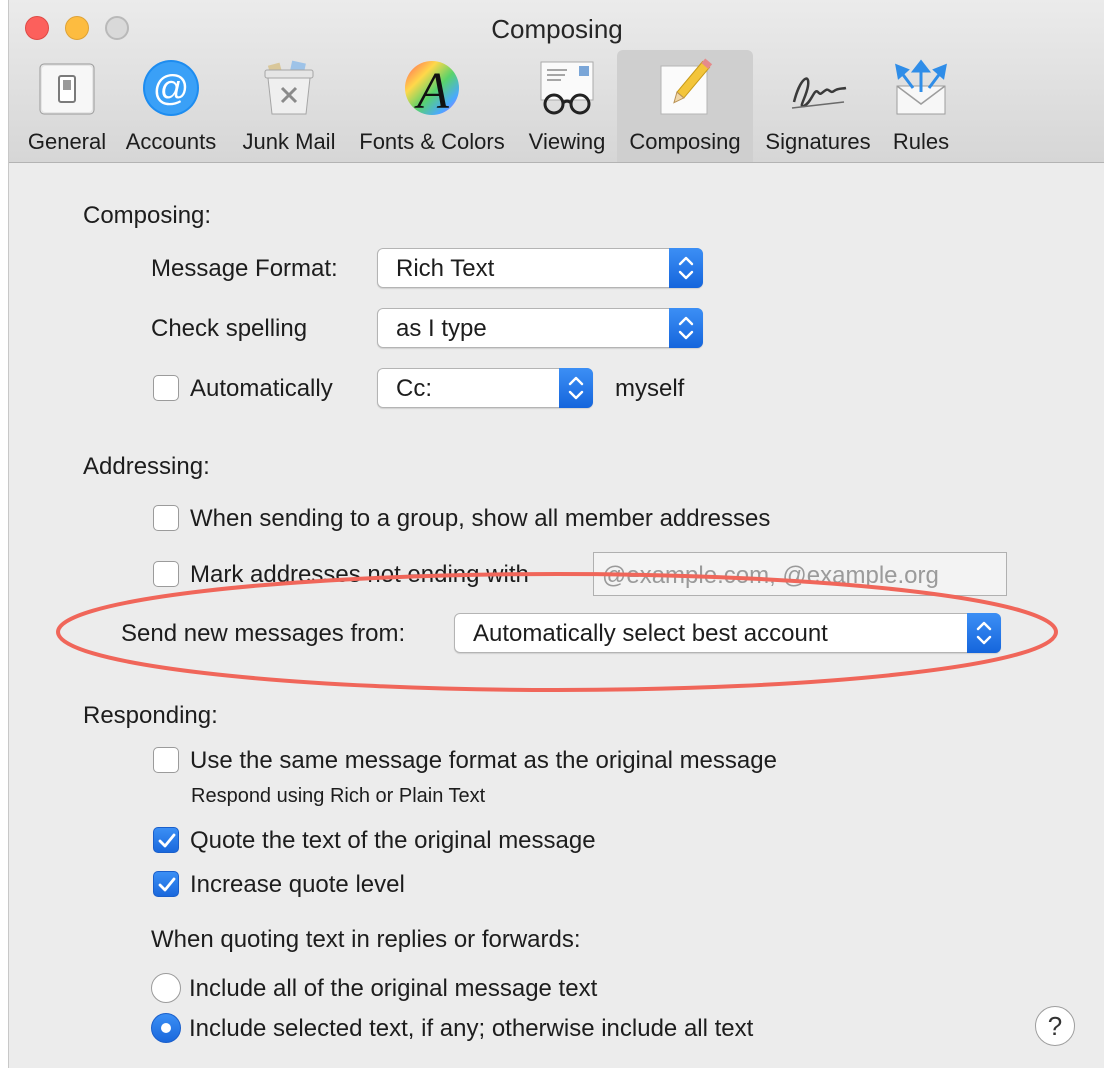  Describe the element at coordinates (557, 632) in the screenshot. I see `annotation-ellipse` at that location.